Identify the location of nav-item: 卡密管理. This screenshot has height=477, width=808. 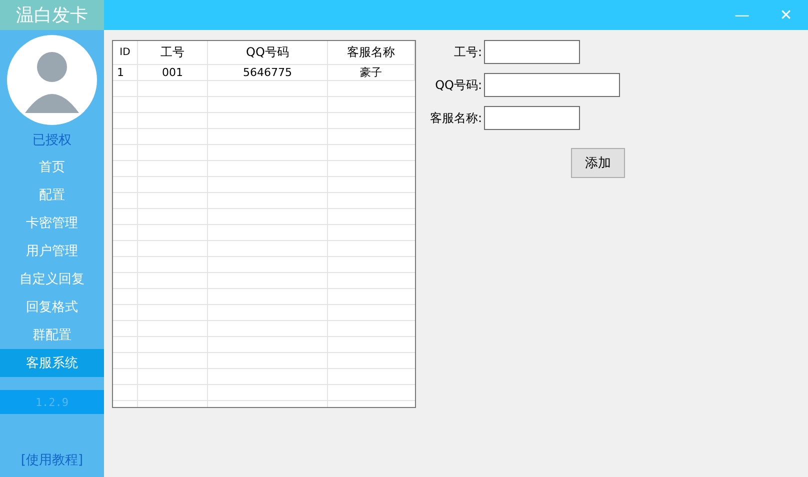
(52, 223).